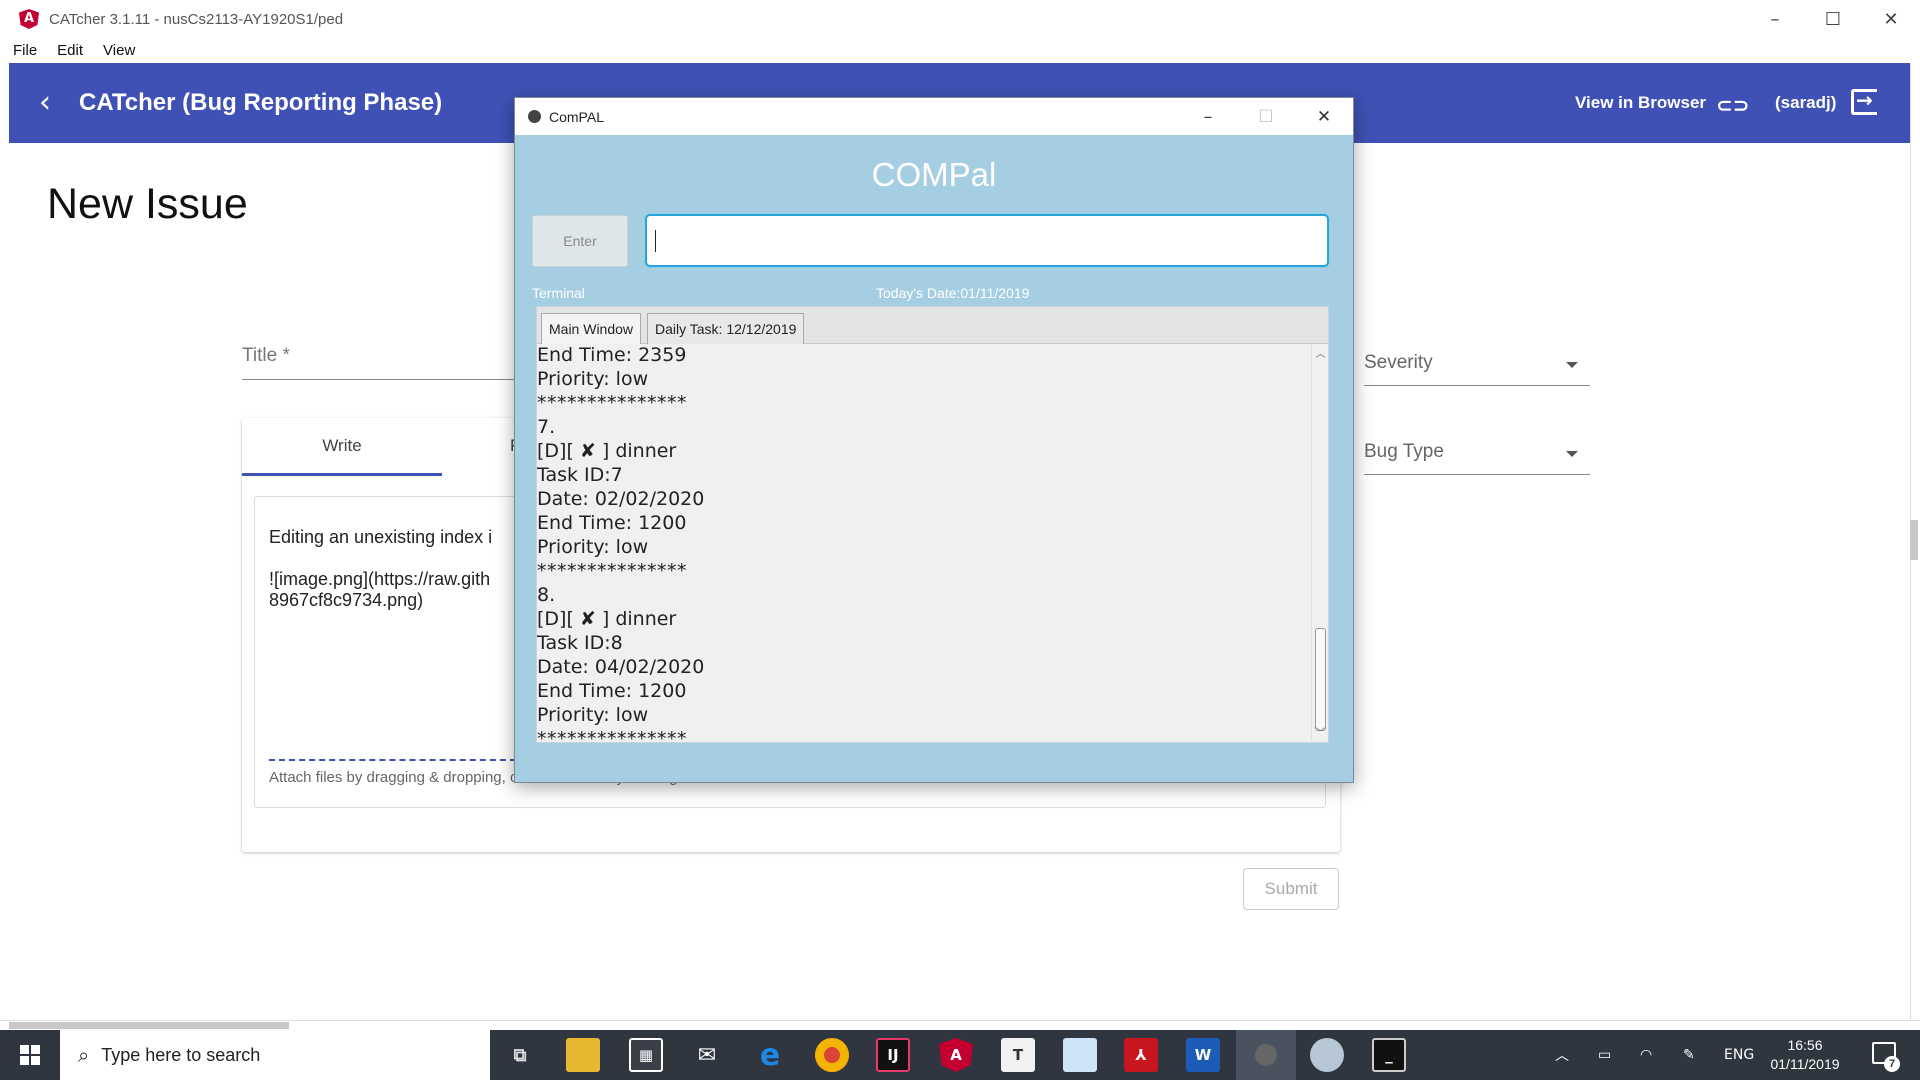 The width and height of the screenshot is (1920, 1080). Describe the element at coordinates (655, 241) in the screenshot. I see `text-cursor` at that location.